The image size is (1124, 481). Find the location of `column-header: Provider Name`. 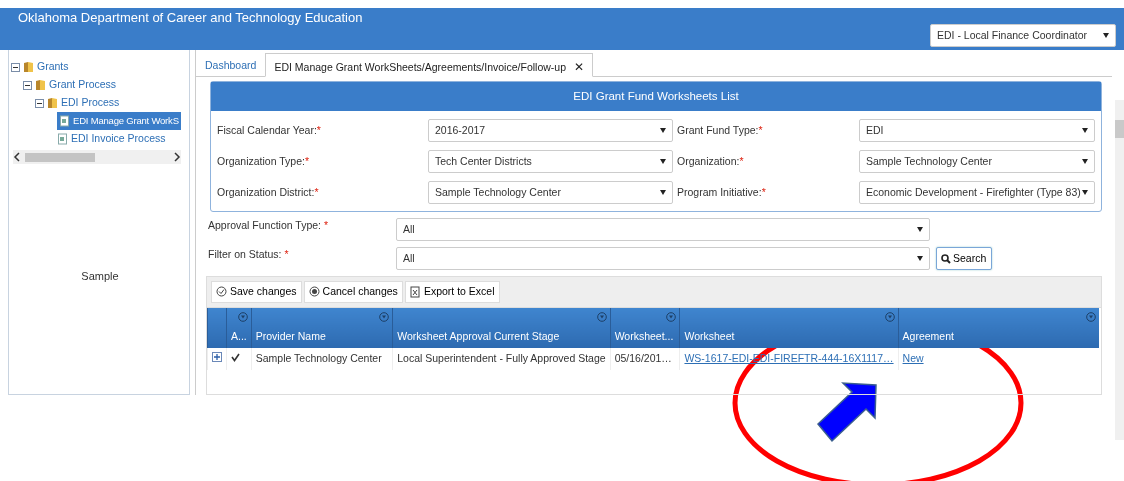

column-header: Provider Name is located at coordinates (322, 327).